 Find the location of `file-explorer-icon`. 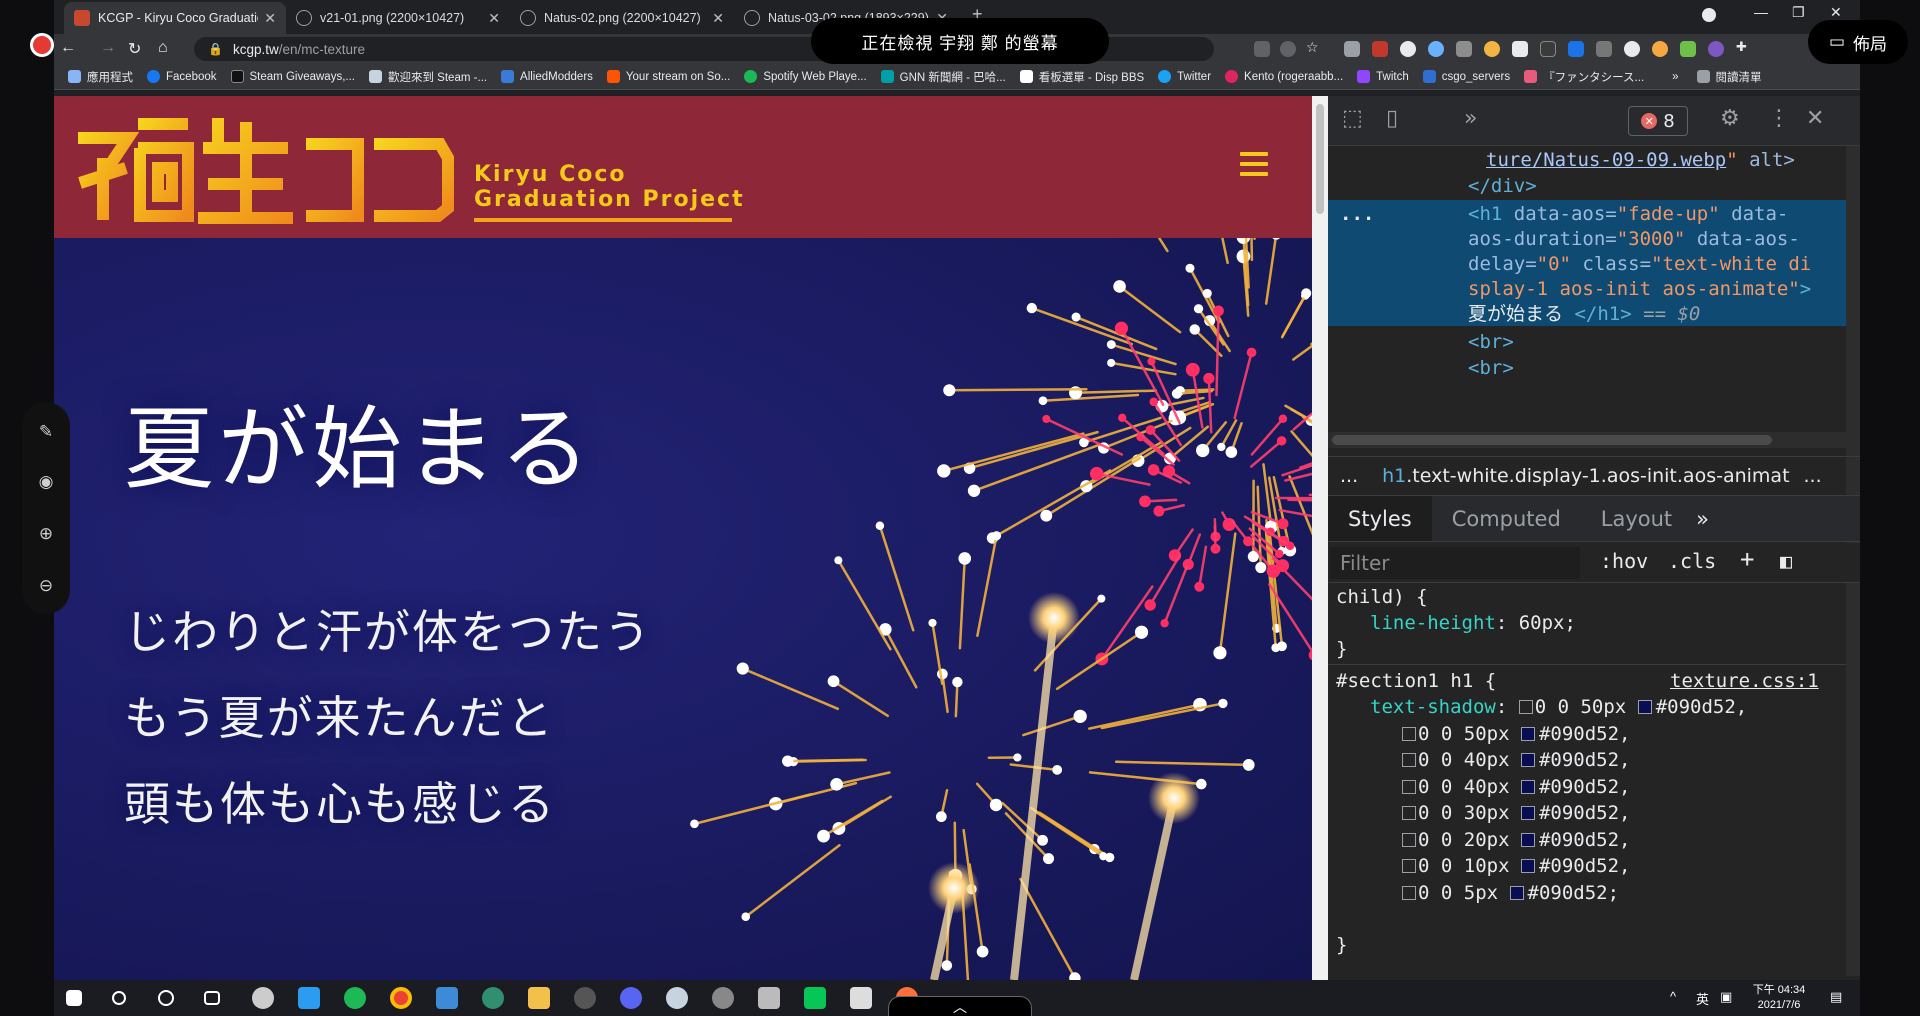

file-explorer-icon is located at coordinates (539, 998).